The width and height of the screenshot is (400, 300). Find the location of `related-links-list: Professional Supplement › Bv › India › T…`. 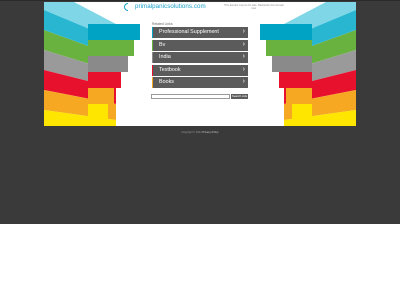

related-links-list: Professional Supplement › Bv › India › T… is located at coordinates (200, 58).